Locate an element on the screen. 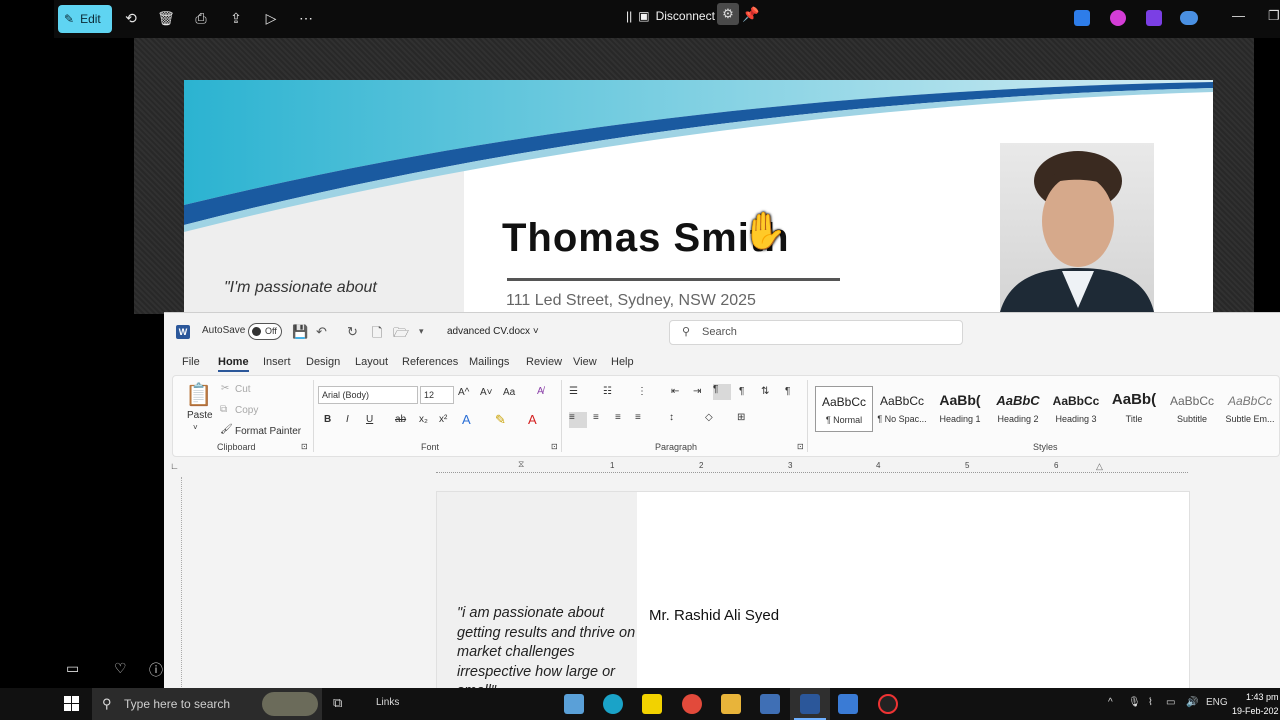 The height and width of the screenshot is (720, 1280). microphone-icon: 🎙 is located at coordinates (1134, 702).